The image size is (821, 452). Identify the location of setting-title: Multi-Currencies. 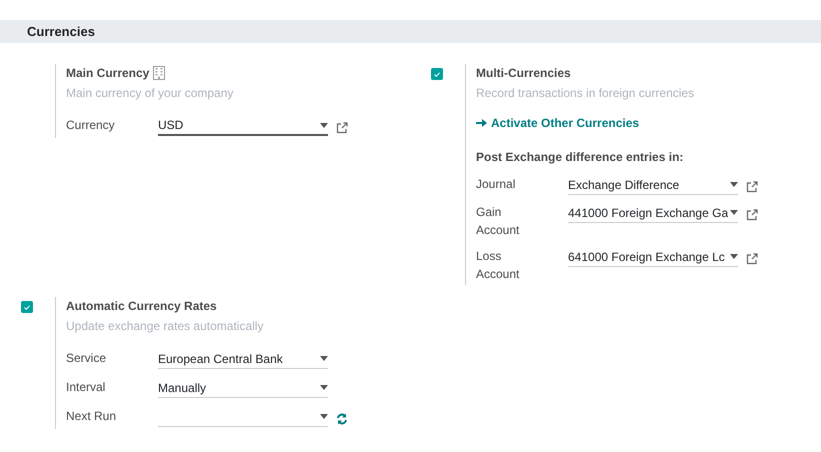
(523, 73).